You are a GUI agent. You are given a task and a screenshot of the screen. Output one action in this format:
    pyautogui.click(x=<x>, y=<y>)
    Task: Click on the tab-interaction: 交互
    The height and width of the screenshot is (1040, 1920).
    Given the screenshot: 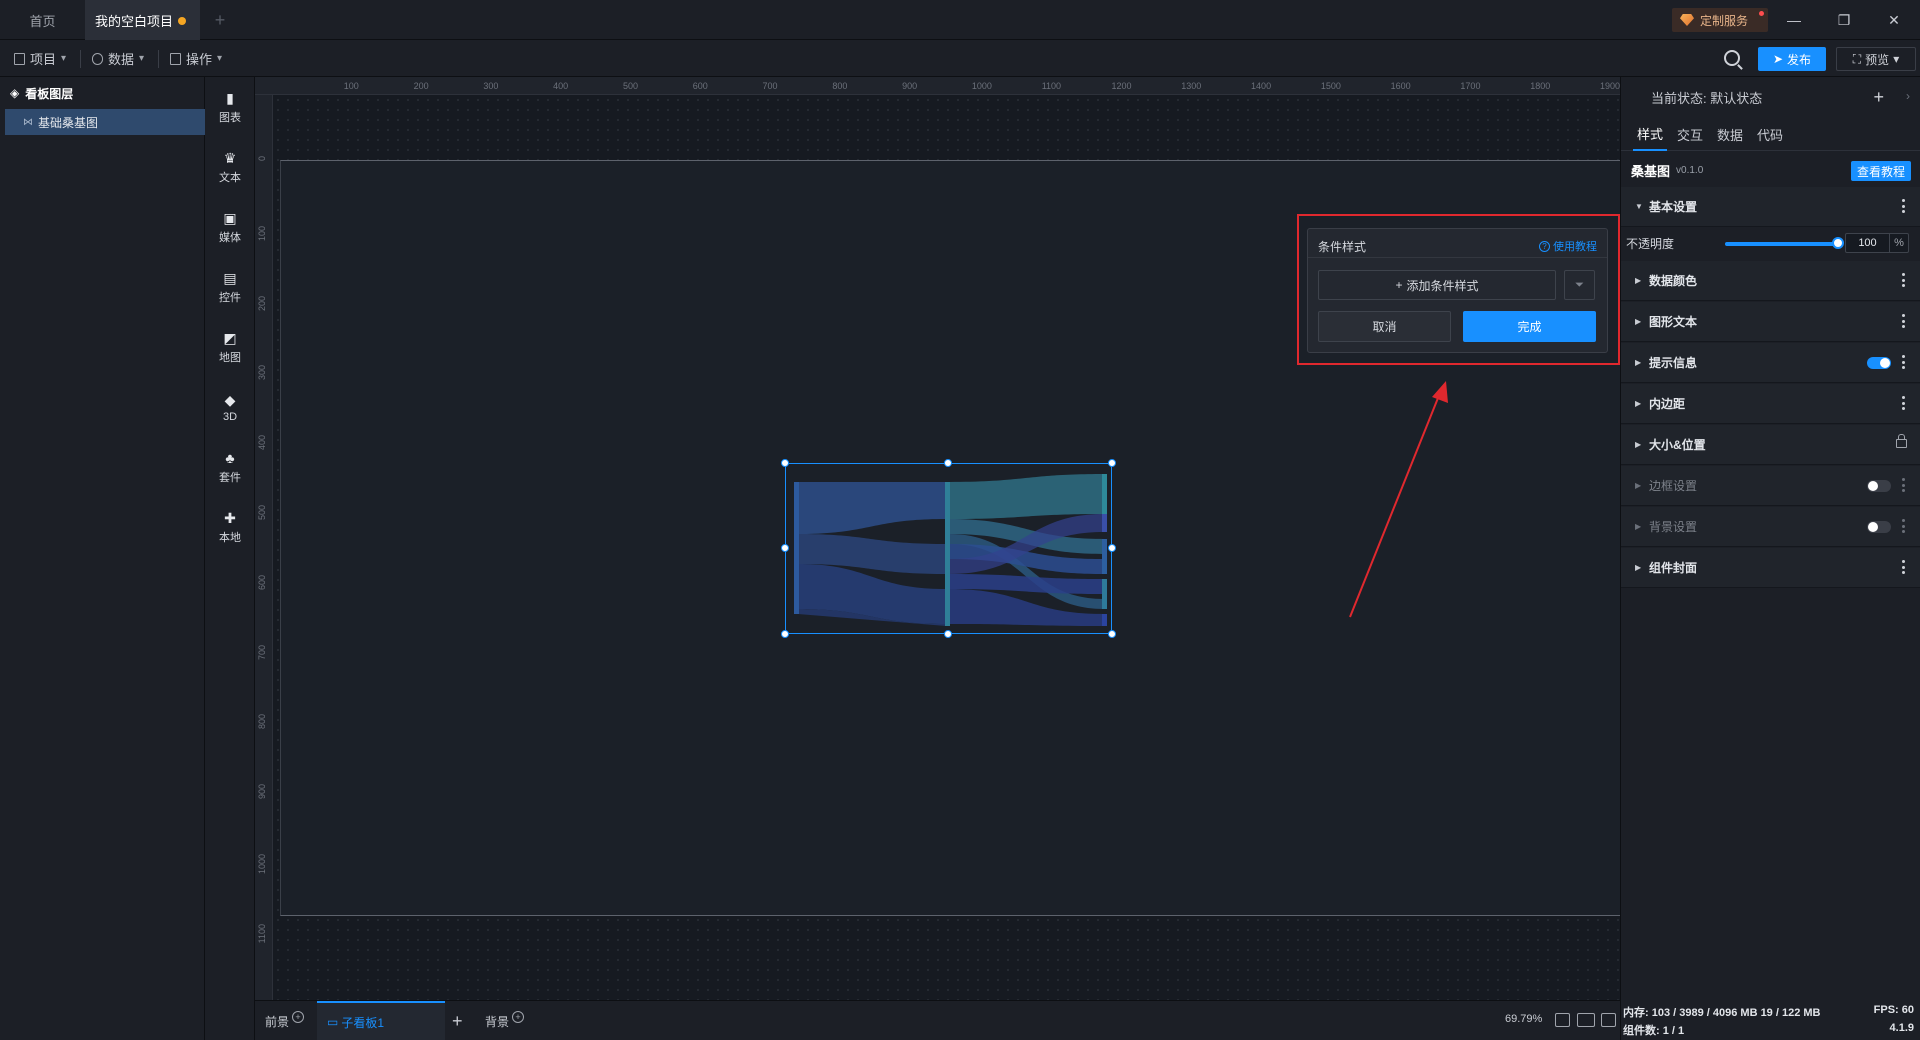 What is the action you would take?
    pyautogui.click(x=1690, y=134)
    